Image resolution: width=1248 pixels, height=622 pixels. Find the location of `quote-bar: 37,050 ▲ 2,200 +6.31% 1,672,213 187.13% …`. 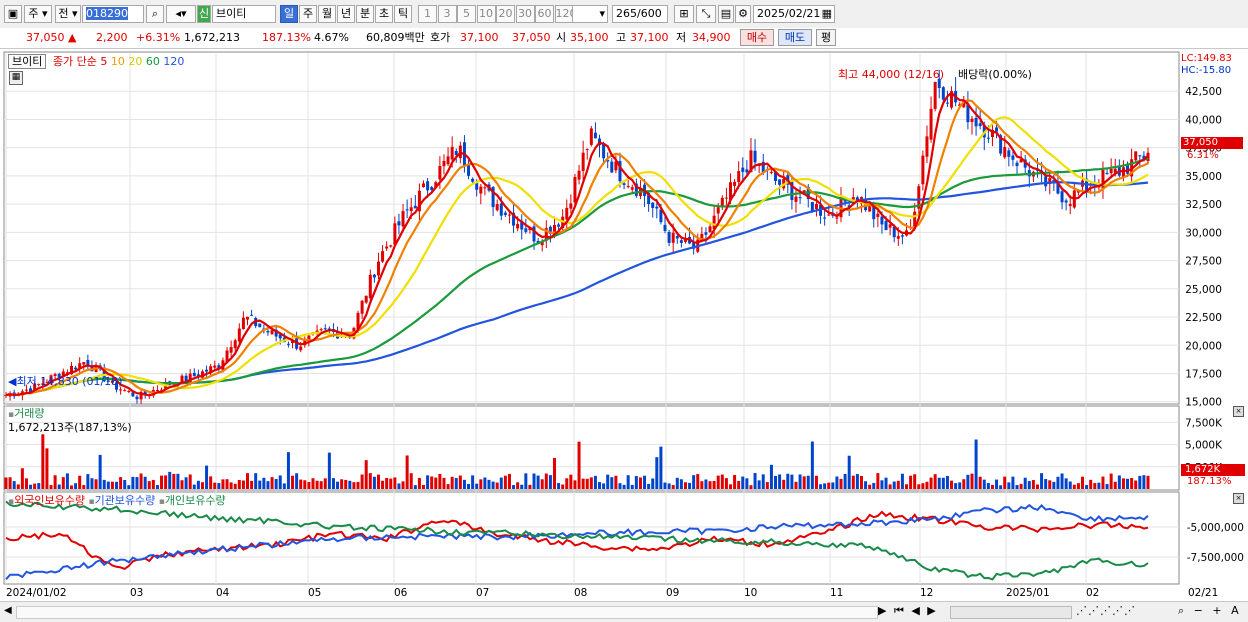

quote-bar: 37,050 ▲ 2,200 +6.31% 1,672,213 187.13% … is located at coordinates (624, 38).